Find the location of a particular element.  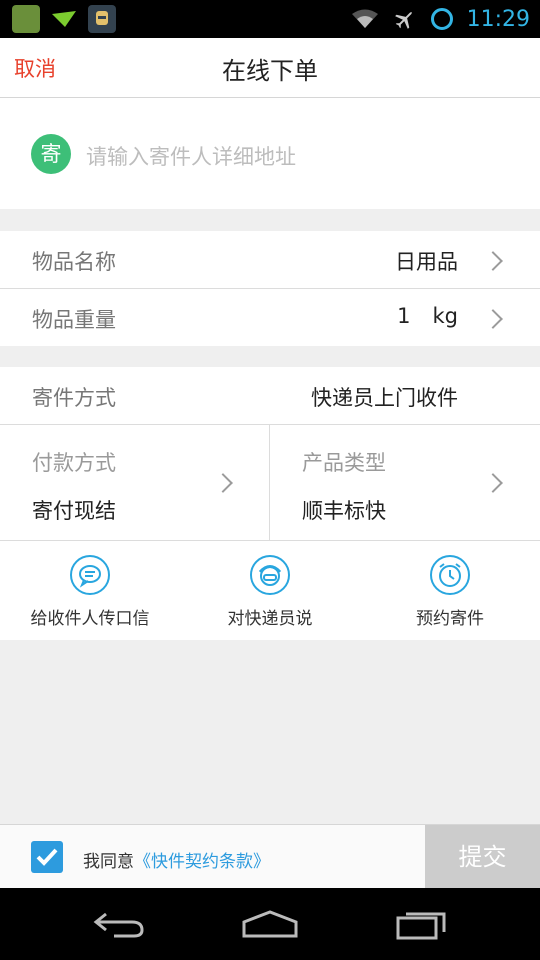

payment-method-value: 寄付现结 is located at coordinates (74, 511).